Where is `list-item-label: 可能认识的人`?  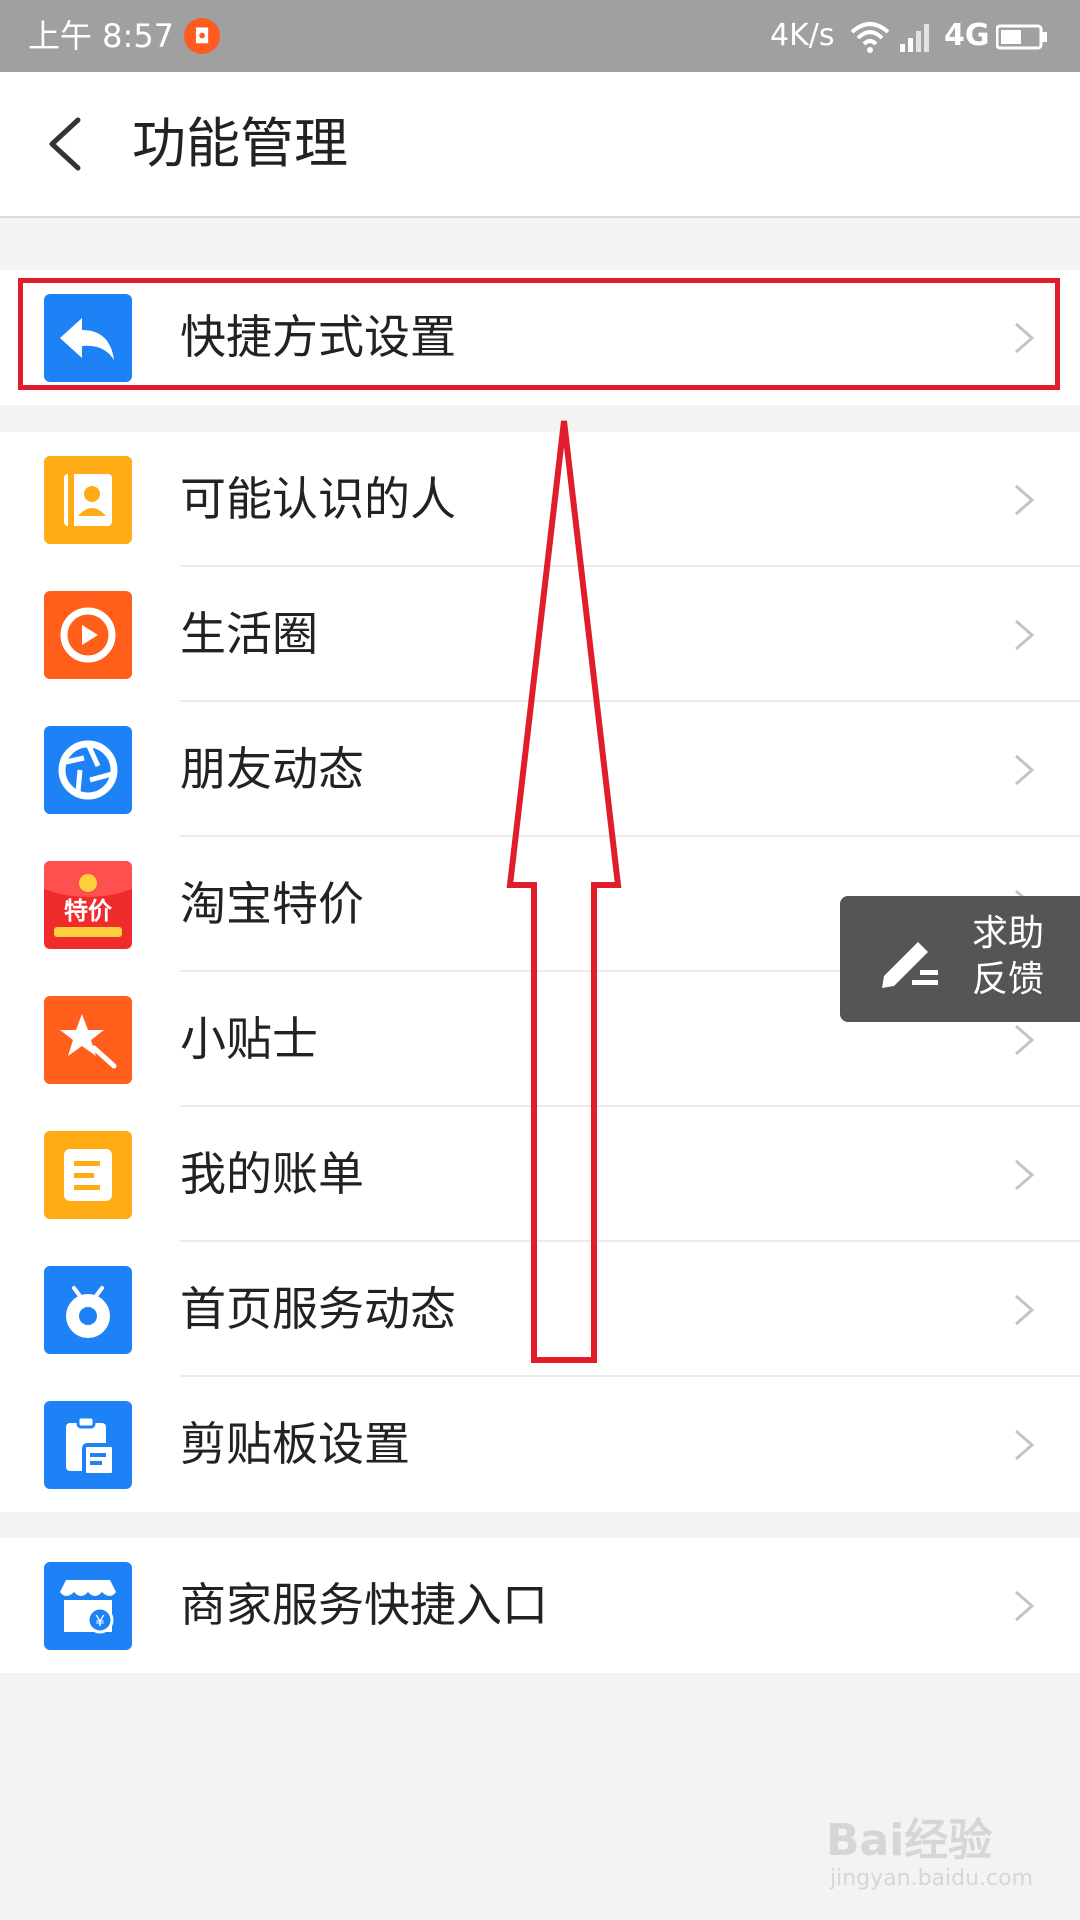
list-item-label: 可能认识的人 is located at coordinates (318, 499).